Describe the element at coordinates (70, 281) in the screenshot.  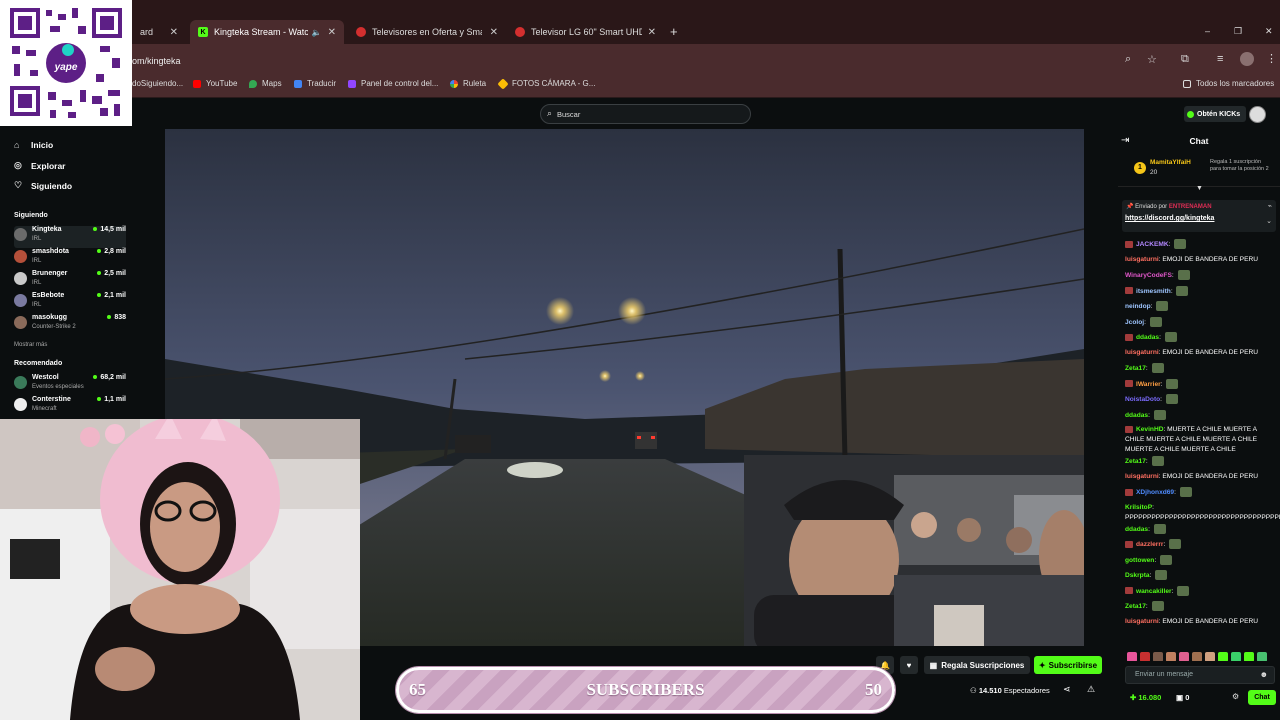
I see `sidebar-channel-brunenger: Brunenger IRL 2,5 mil` at that location.